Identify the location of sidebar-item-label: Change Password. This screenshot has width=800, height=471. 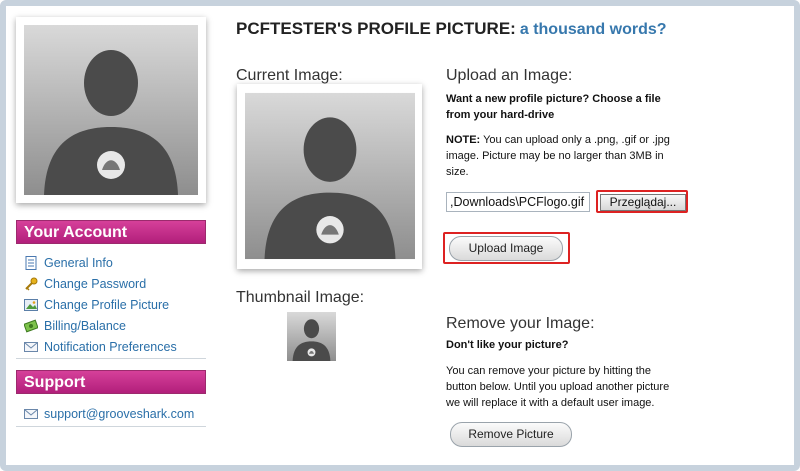
(95, 283).